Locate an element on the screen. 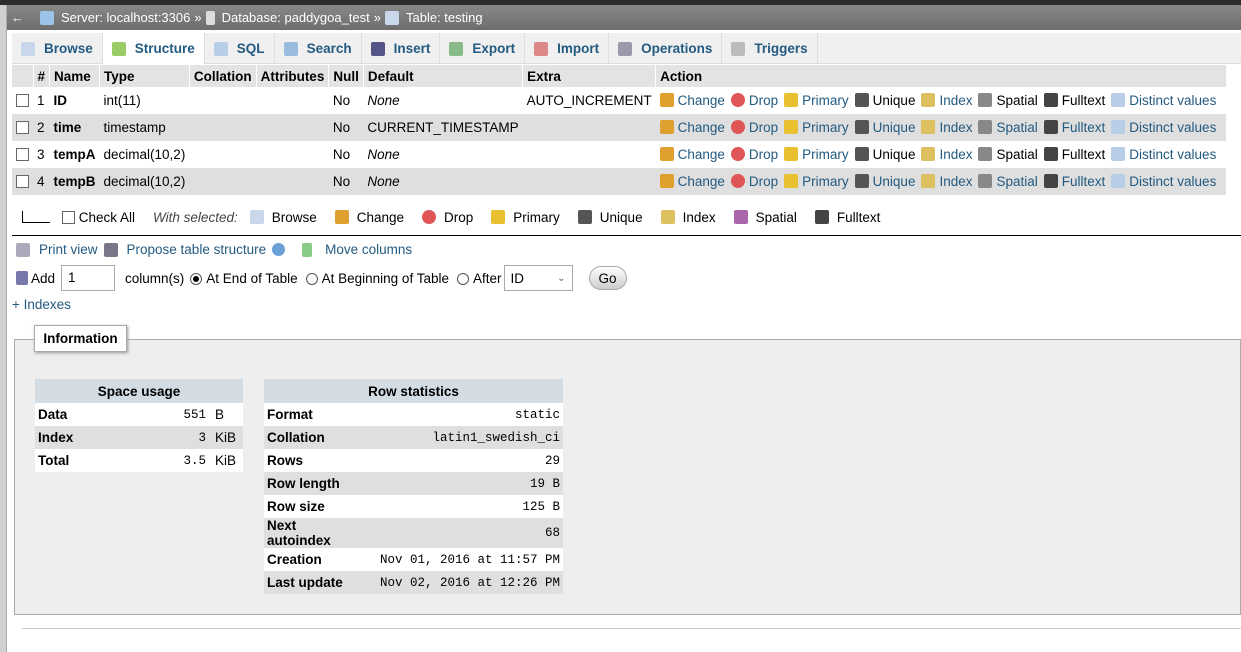  propose-structure-icon is located at coordinates (110, 249).